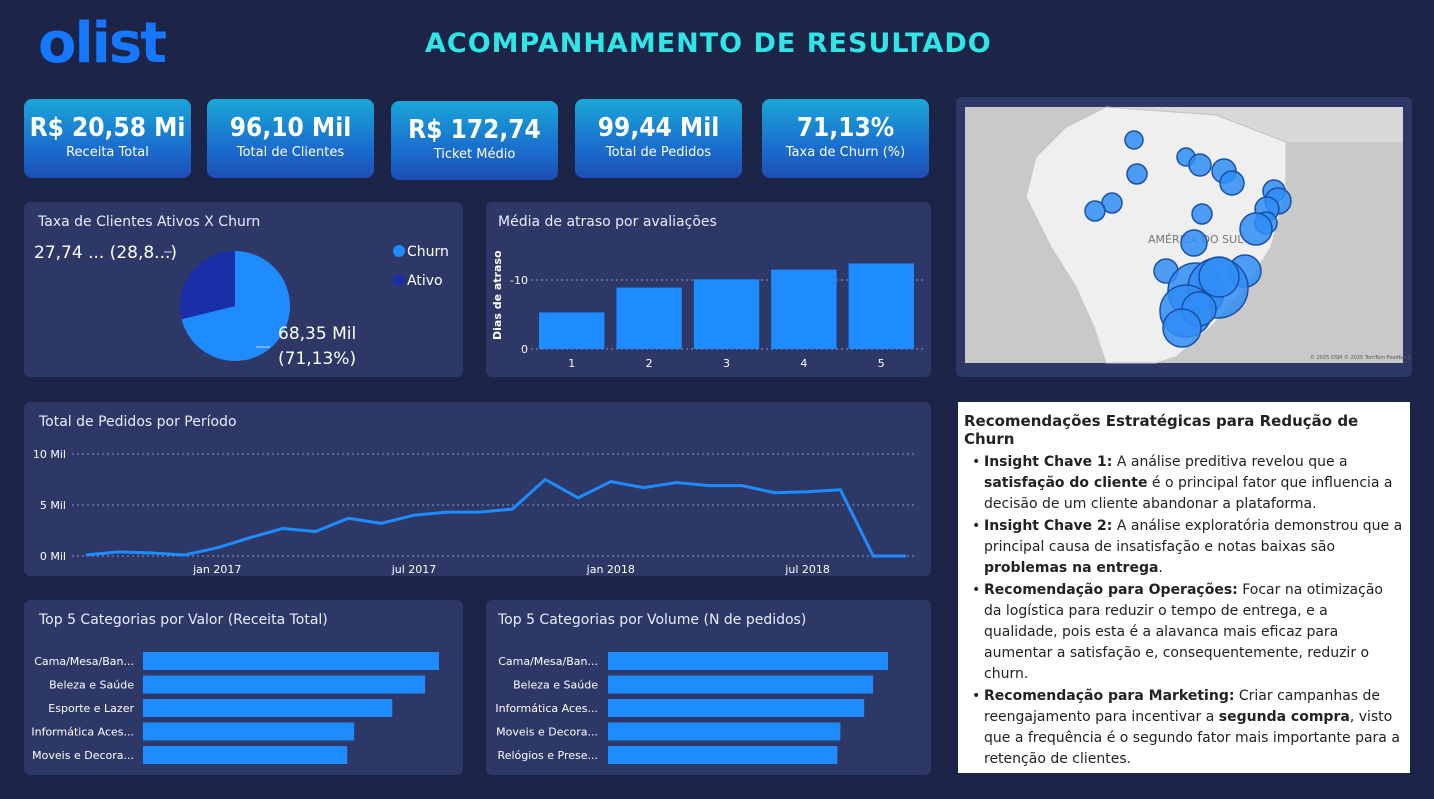 Image resolution: width=1434 pixels, height=799 pixels. Describe the element at coordinates (1071, 568) in the screenshot. I see `reco-highlight: problemas na entrega` at that location.